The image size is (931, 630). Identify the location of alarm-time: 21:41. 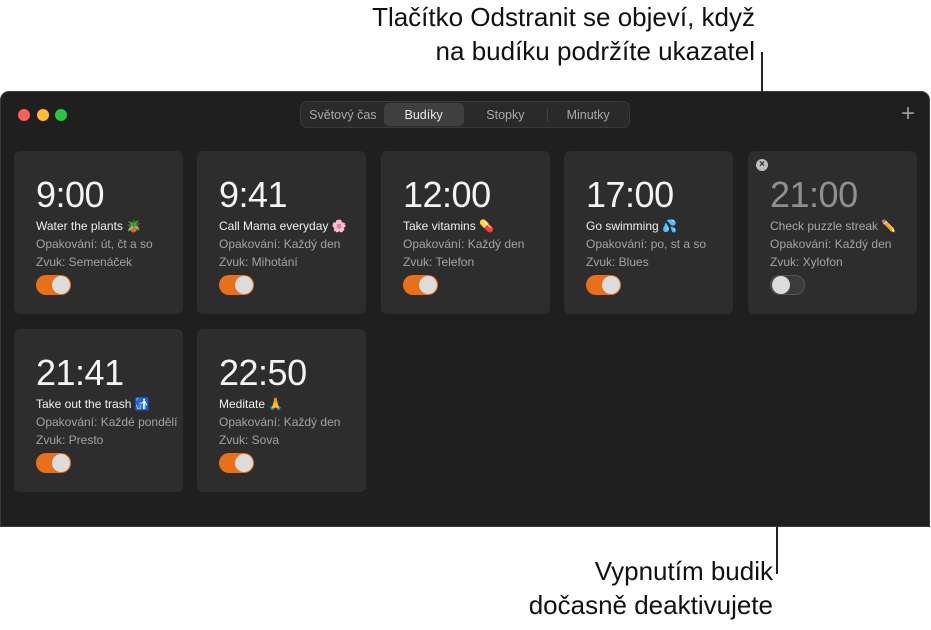
(80, 372).